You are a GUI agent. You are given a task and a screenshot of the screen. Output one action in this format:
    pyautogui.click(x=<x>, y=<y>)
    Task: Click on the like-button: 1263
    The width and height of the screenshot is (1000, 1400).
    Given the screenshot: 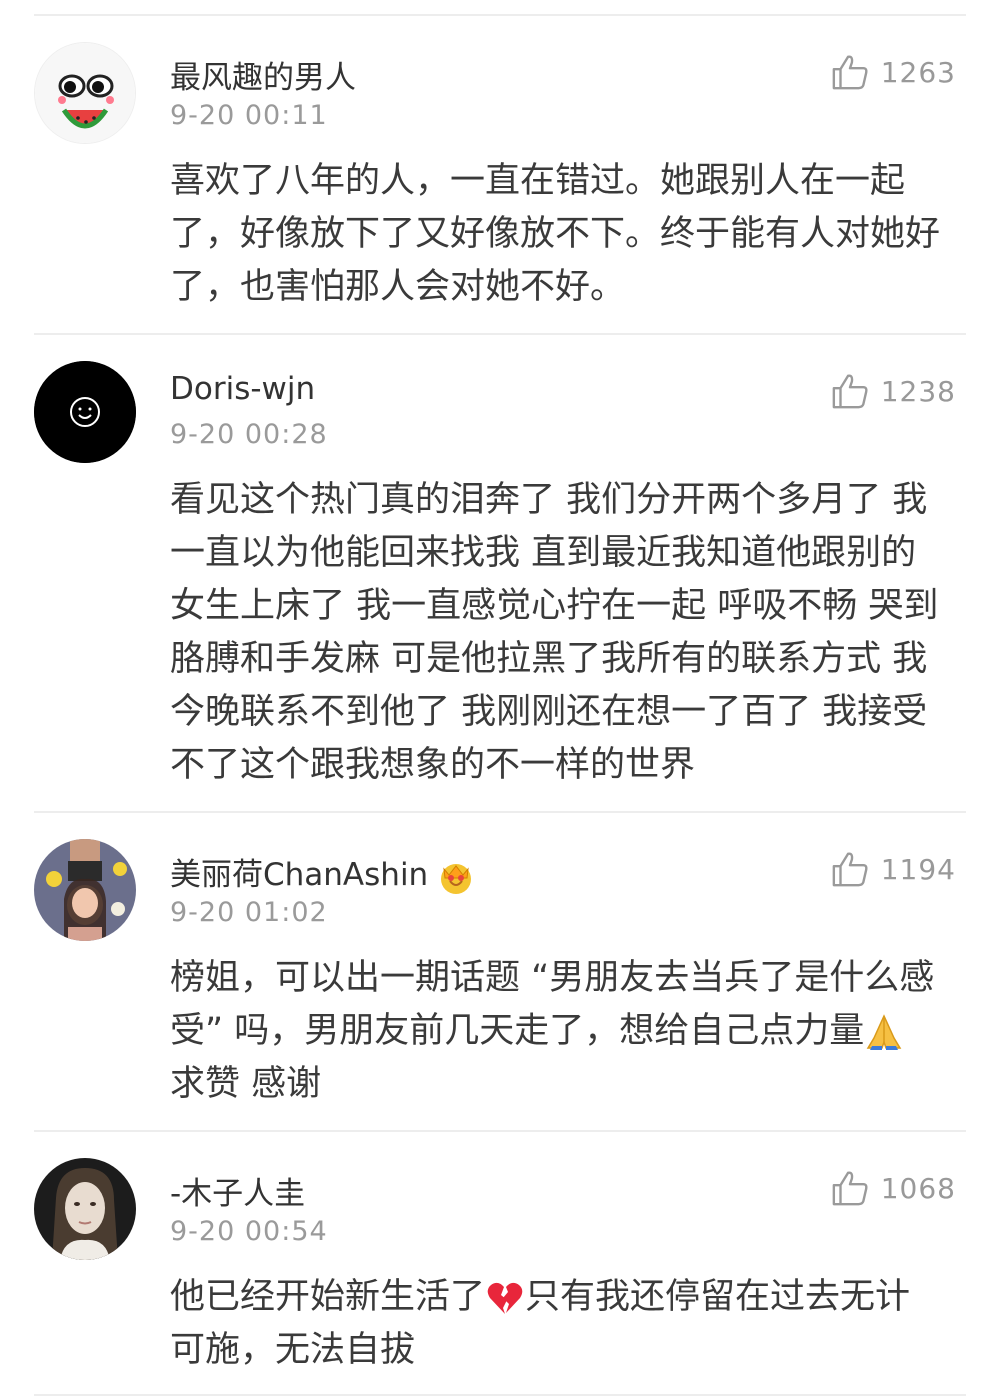 What is the action you would take?
    pyautogui.click(x=893, y=72)
    